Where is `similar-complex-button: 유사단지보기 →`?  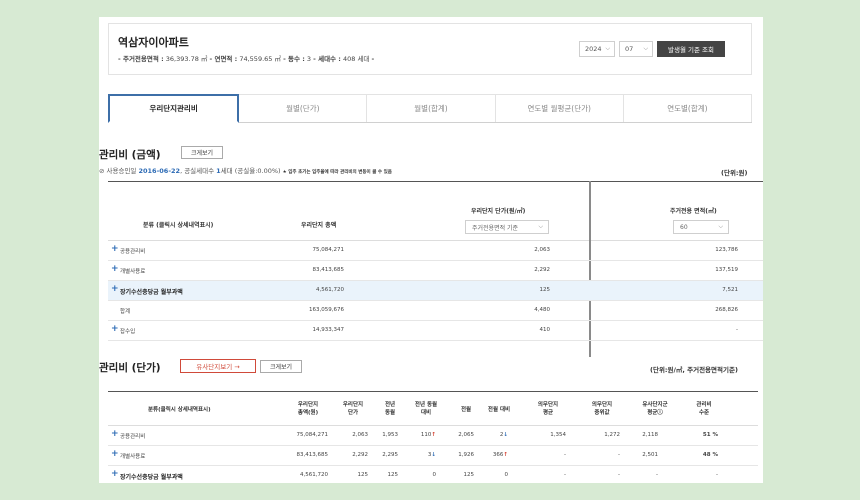 similar-complex-button: 유사단지보기 → is located at coordinates (218, 366).